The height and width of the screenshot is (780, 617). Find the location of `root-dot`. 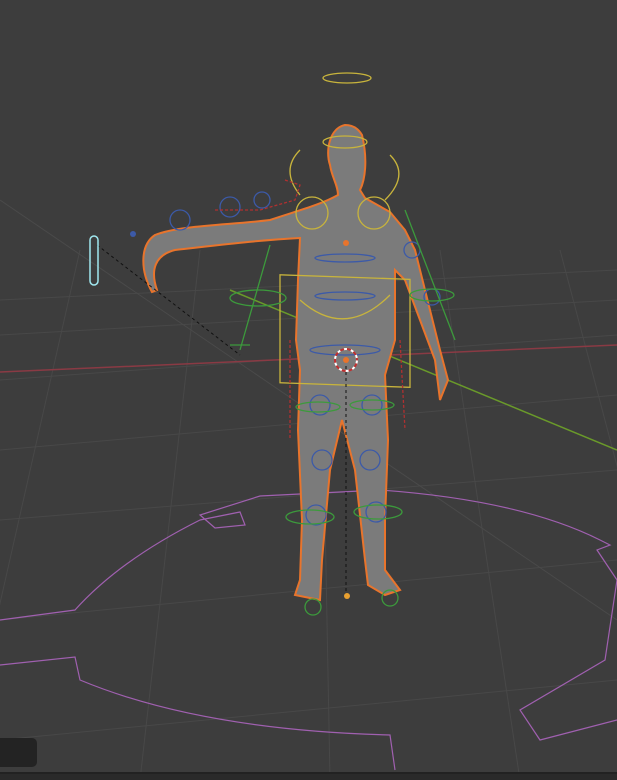

root-dot is located at coordinates (347, 596).